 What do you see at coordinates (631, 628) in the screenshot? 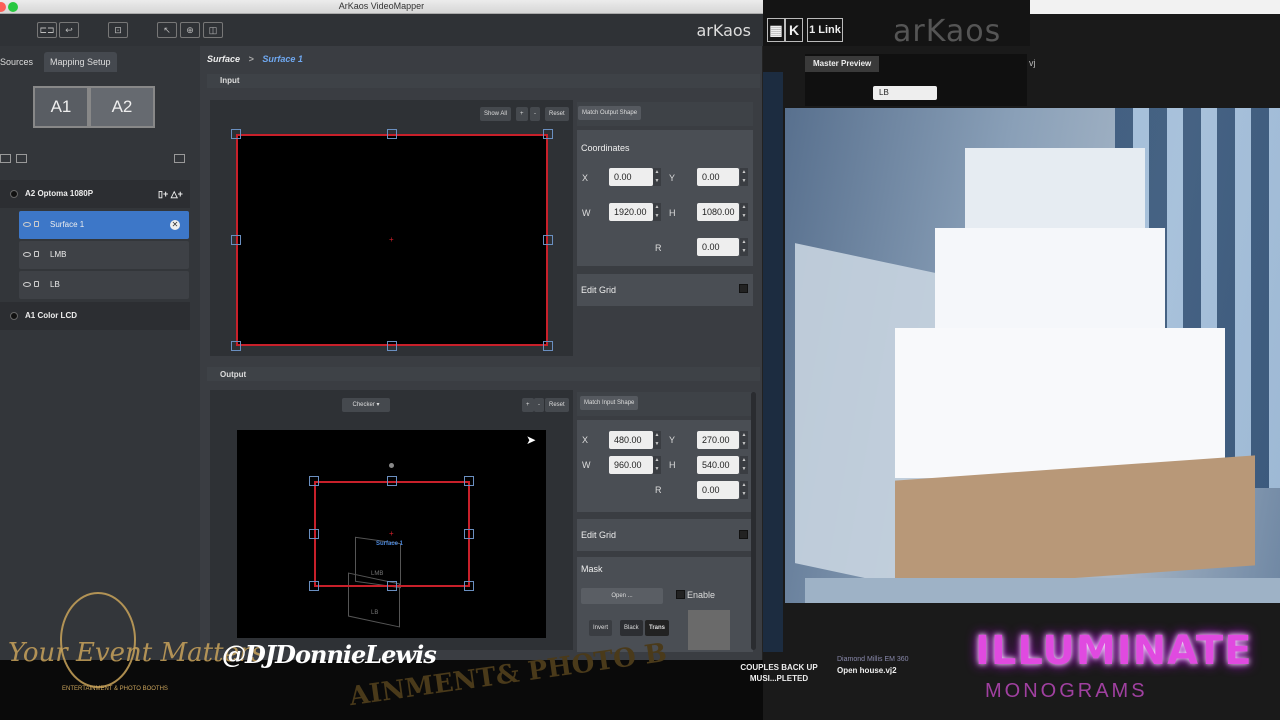
I see `mask-black-button: Black` at bounding box center [631, 628].